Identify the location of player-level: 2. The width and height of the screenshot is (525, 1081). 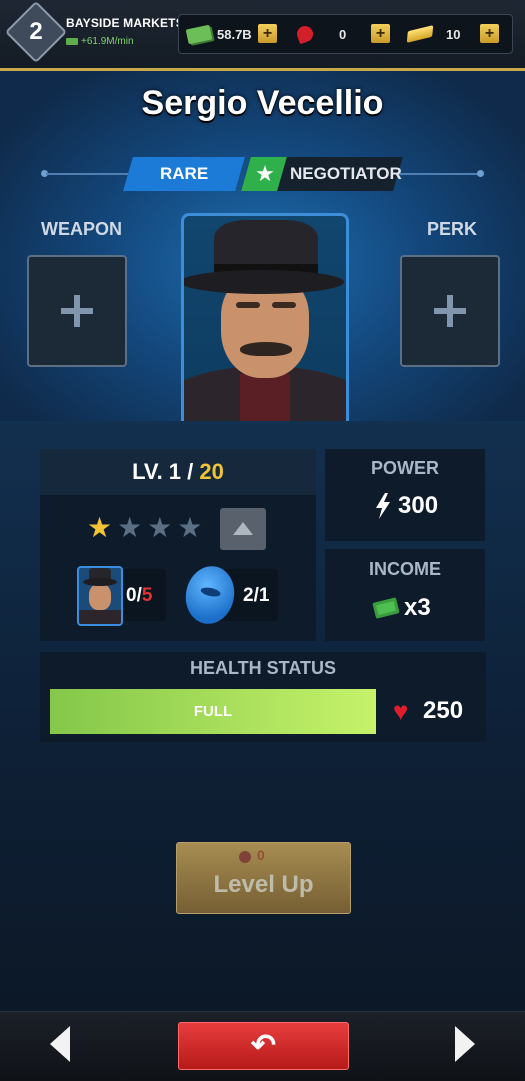
(36, 31).